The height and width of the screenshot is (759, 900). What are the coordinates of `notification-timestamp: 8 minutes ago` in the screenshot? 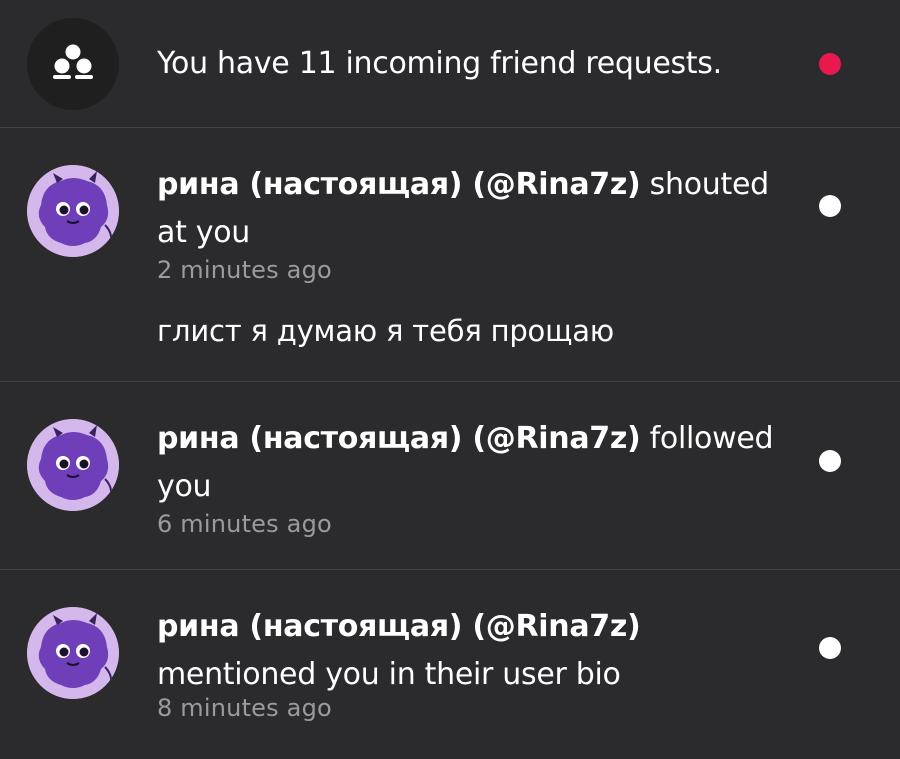 It's located at (244, 708).